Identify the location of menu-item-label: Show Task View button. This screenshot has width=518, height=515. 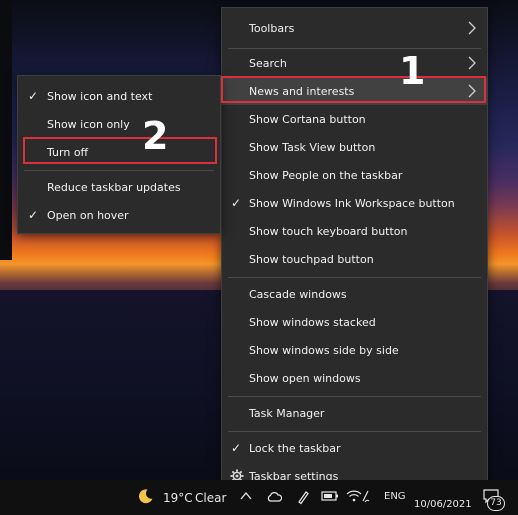
(312, 147).